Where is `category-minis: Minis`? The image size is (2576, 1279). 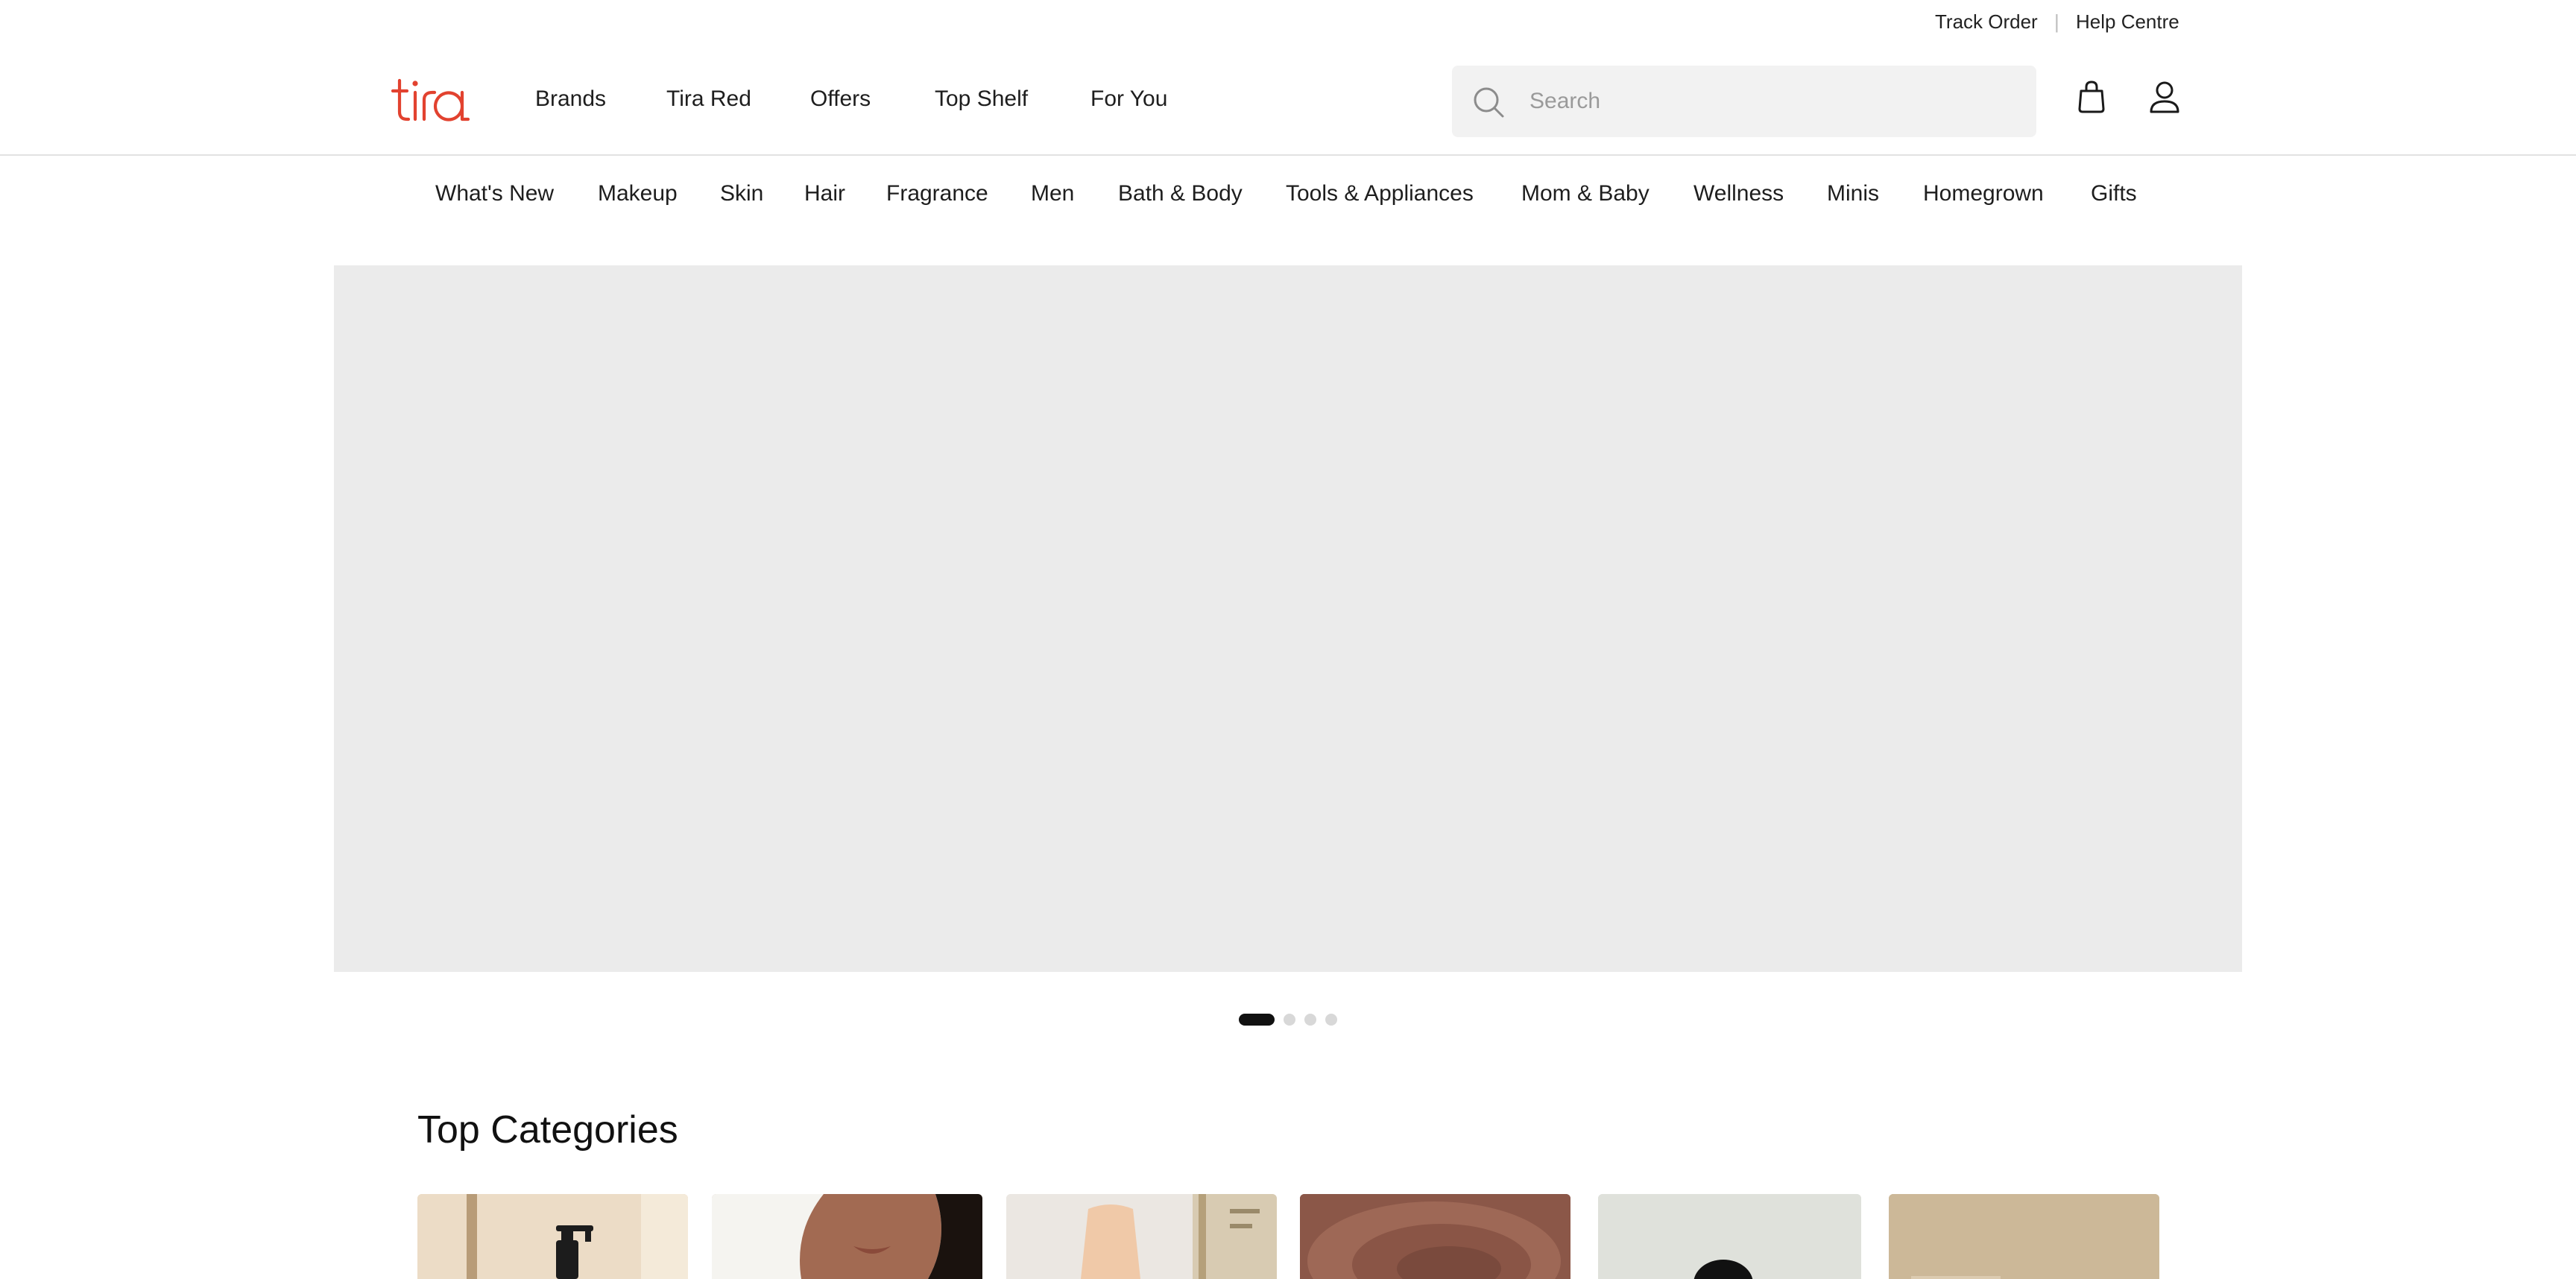 category-minis: Minis is located at coordinates (1853, 193).